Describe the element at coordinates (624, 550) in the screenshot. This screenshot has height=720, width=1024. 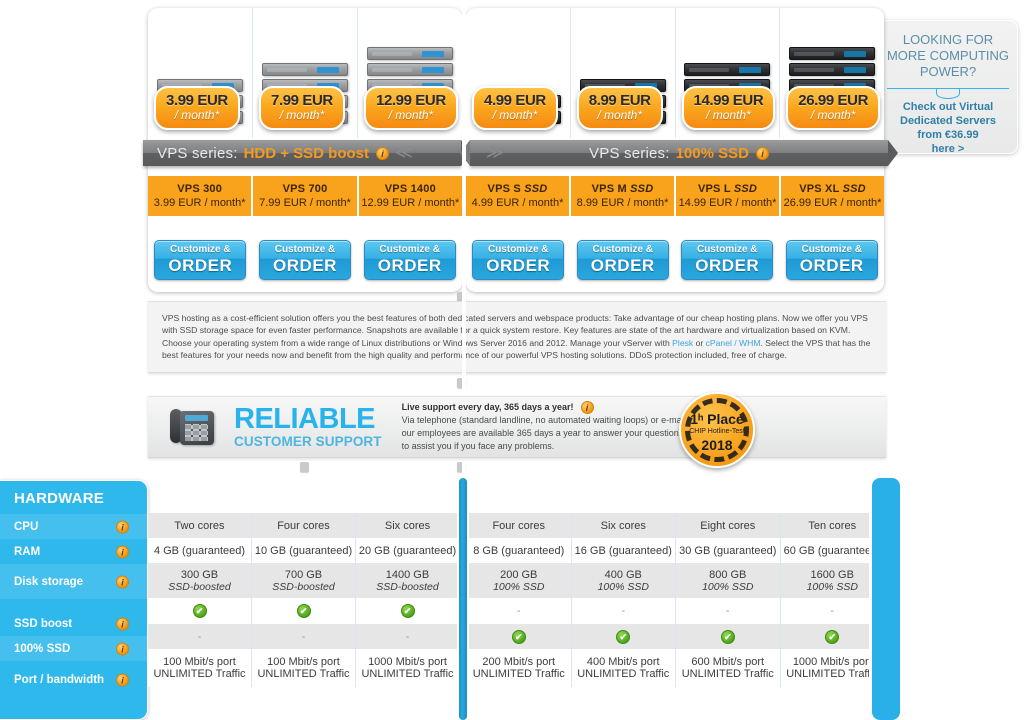
I see `spec-cell: 16 GB (guaranteed)` at that location.